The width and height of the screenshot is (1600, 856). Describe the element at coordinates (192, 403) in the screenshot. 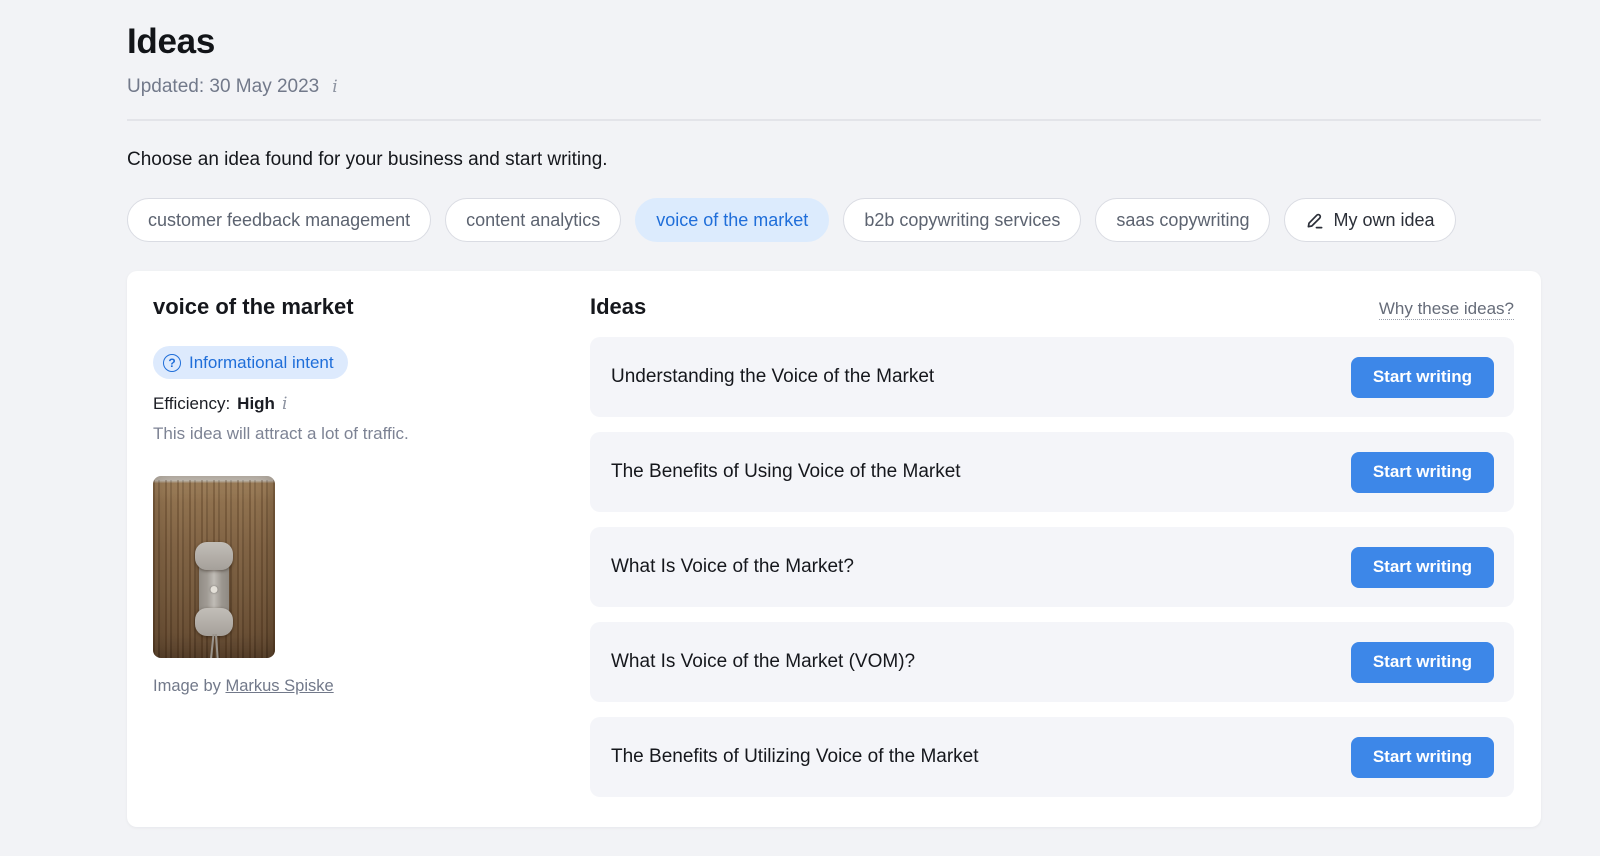

I see `efficiency-label: Efficiency:` at that location.